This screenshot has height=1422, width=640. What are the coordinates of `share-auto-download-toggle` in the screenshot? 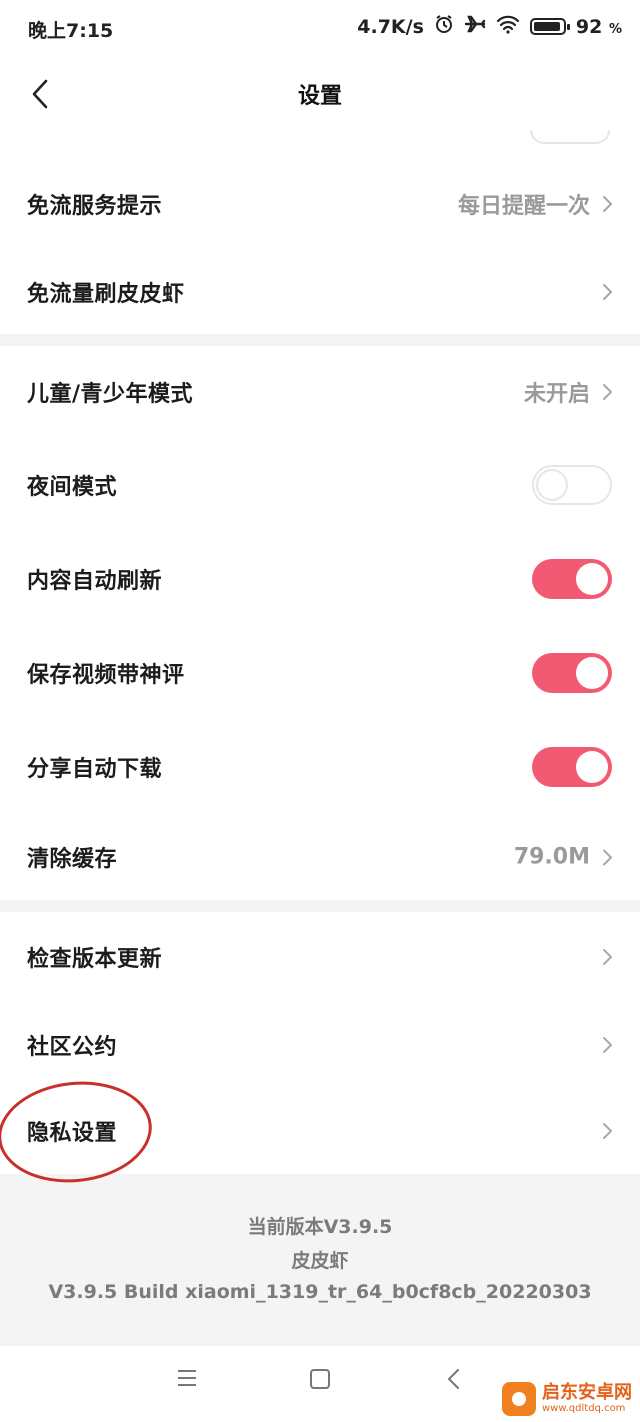 It's located at (572, 767).